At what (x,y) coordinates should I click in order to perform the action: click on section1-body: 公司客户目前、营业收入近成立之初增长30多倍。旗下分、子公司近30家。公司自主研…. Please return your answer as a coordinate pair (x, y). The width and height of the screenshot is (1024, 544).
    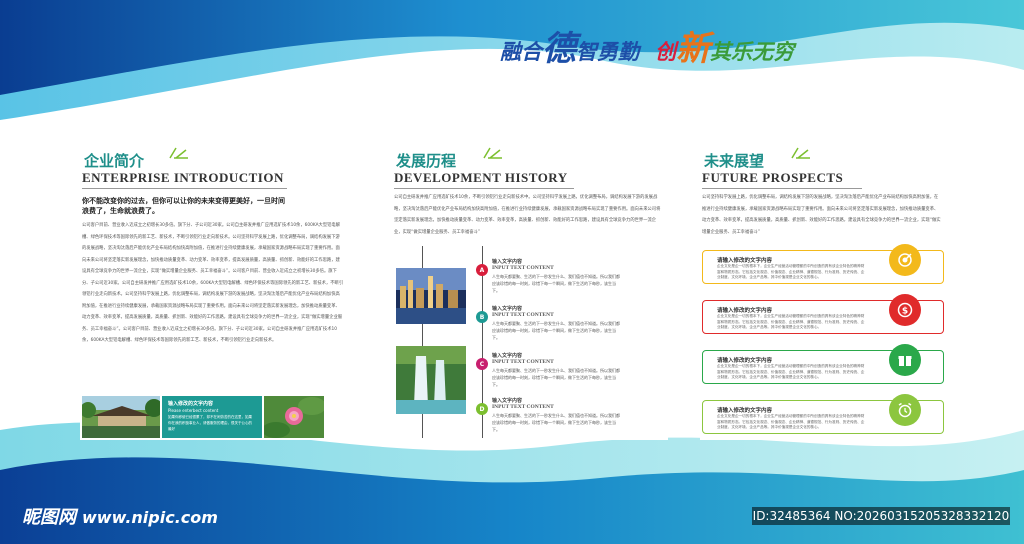
    Looking at the image, I should click on (213, 283).